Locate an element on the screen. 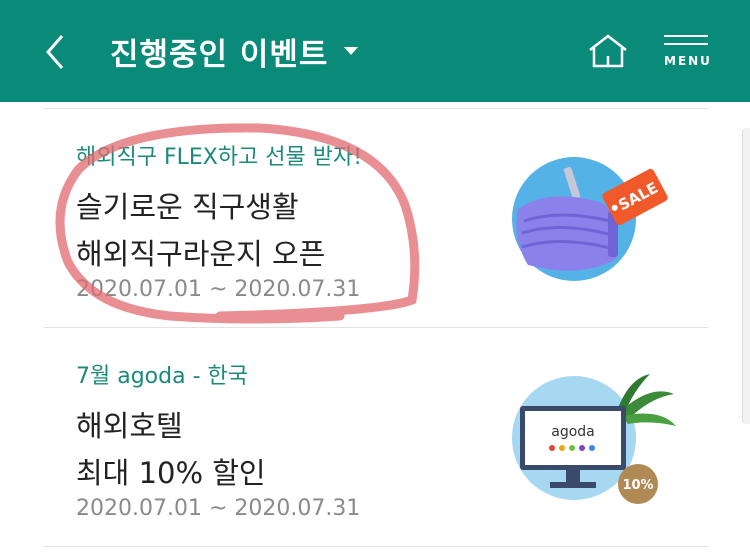 This screenshot has width=750, height=559. home-icon is located at coordinates (608, 51).